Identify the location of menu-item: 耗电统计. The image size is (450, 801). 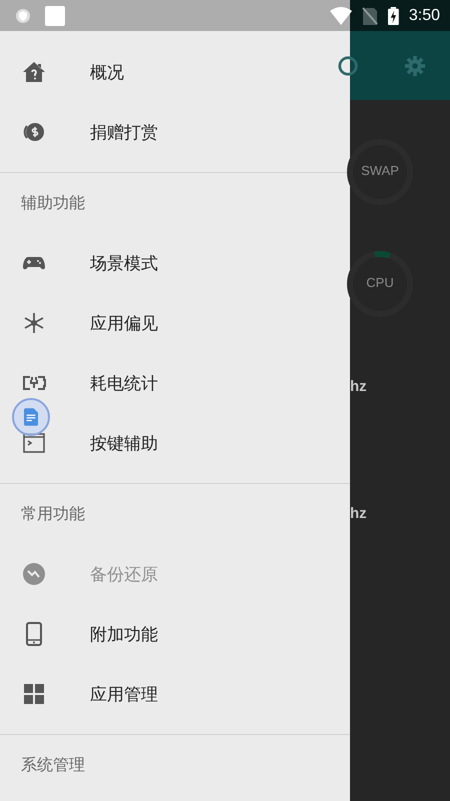
(175, 383).